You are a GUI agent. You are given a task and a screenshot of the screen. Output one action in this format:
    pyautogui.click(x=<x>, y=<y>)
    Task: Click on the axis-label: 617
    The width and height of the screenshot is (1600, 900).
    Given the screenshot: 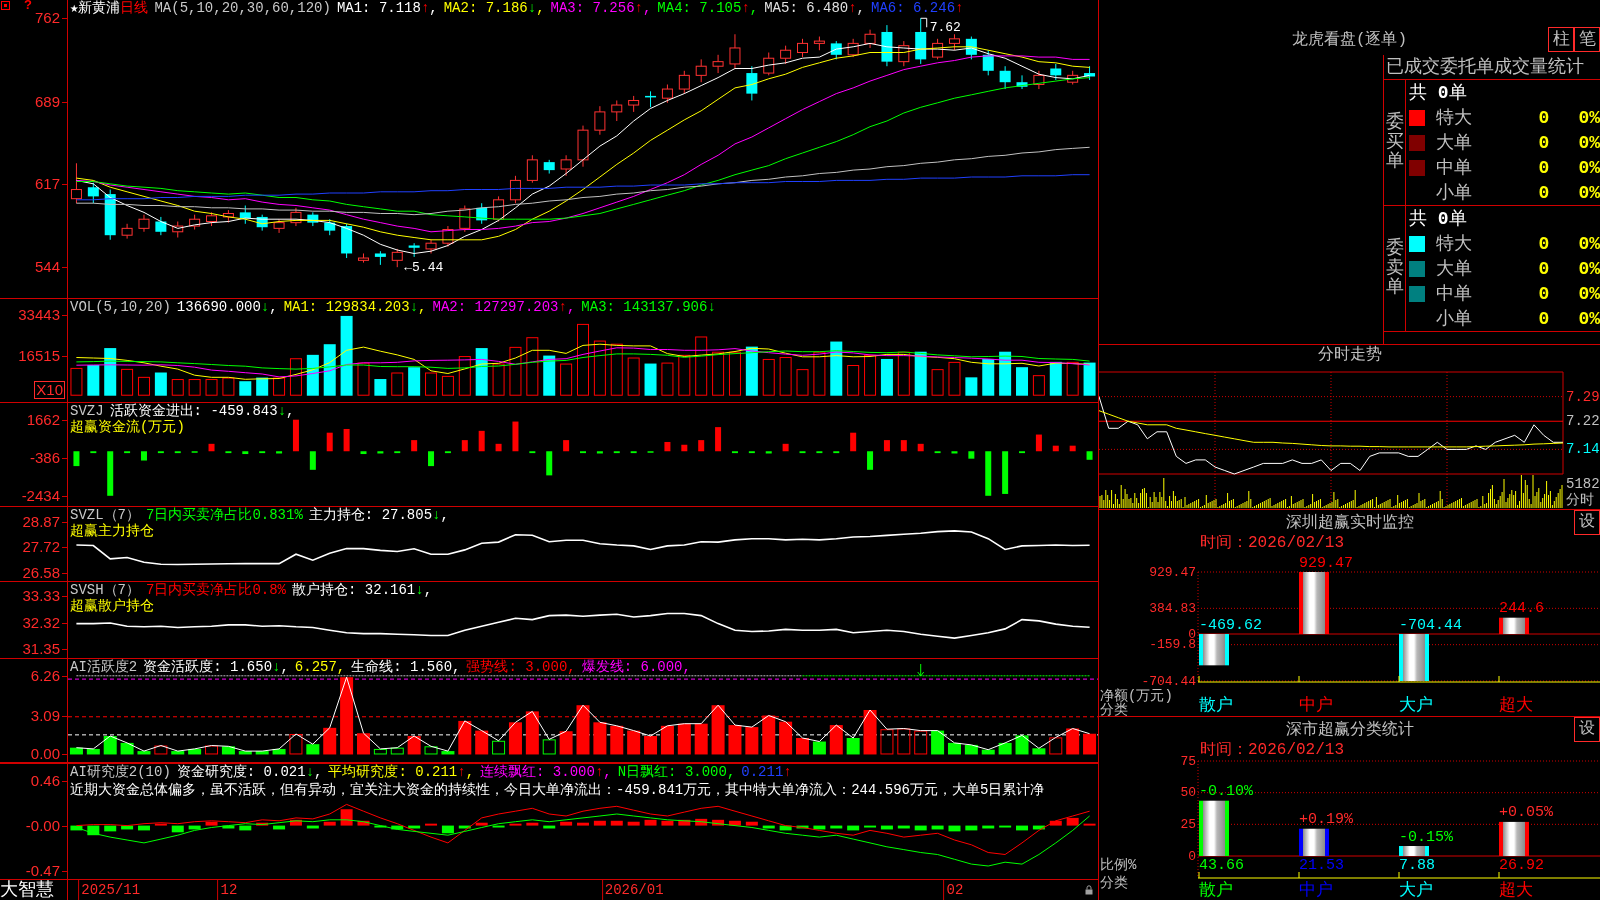 What is the action you would take?
    pyautogui.click(x=47, y=183)
    